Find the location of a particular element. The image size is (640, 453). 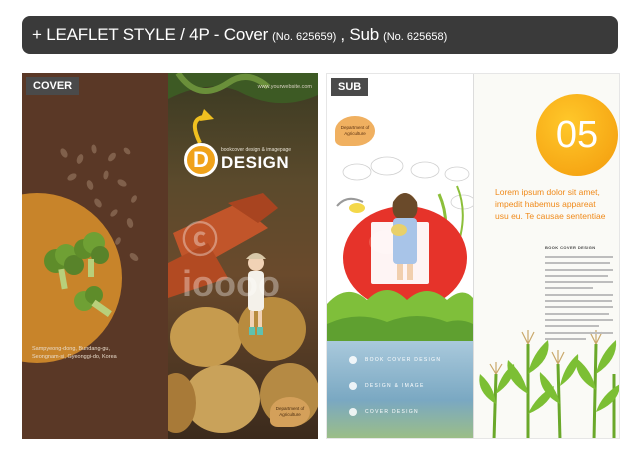

floral-pattern is located at coordinates (91, 231).